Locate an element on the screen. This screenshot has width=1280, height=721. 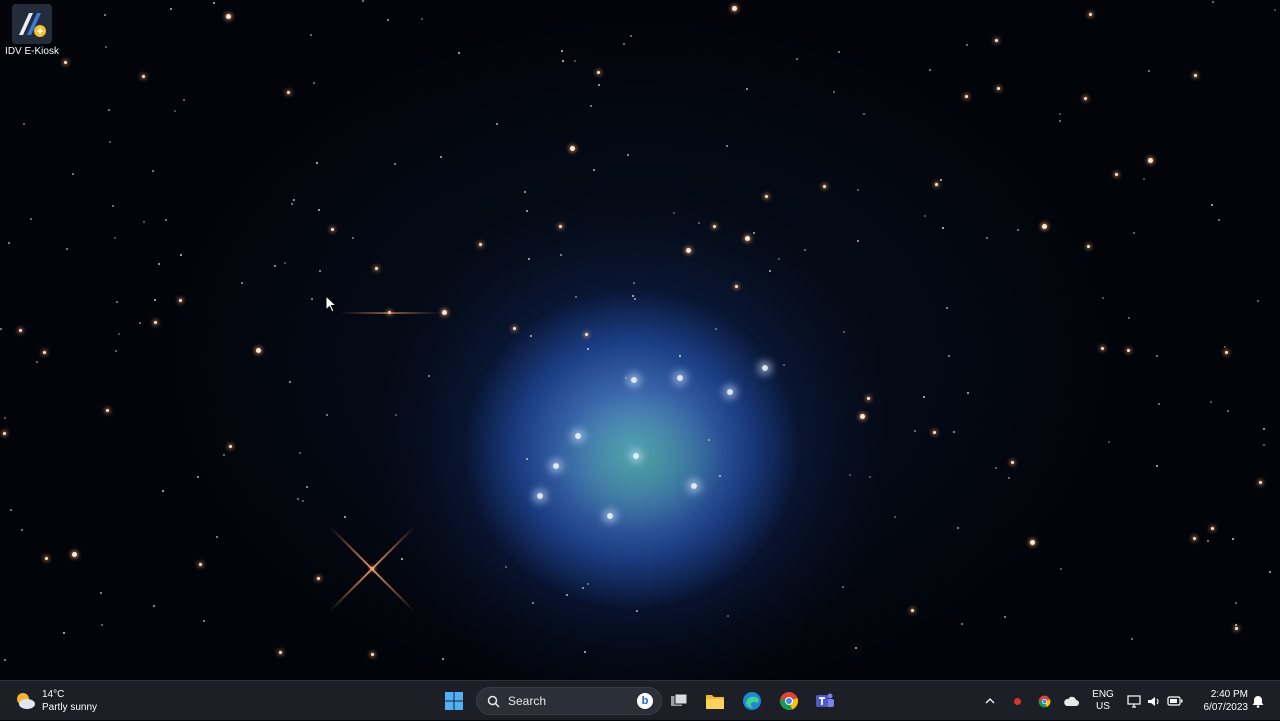
edge-button is located at coordinates (752, 701).